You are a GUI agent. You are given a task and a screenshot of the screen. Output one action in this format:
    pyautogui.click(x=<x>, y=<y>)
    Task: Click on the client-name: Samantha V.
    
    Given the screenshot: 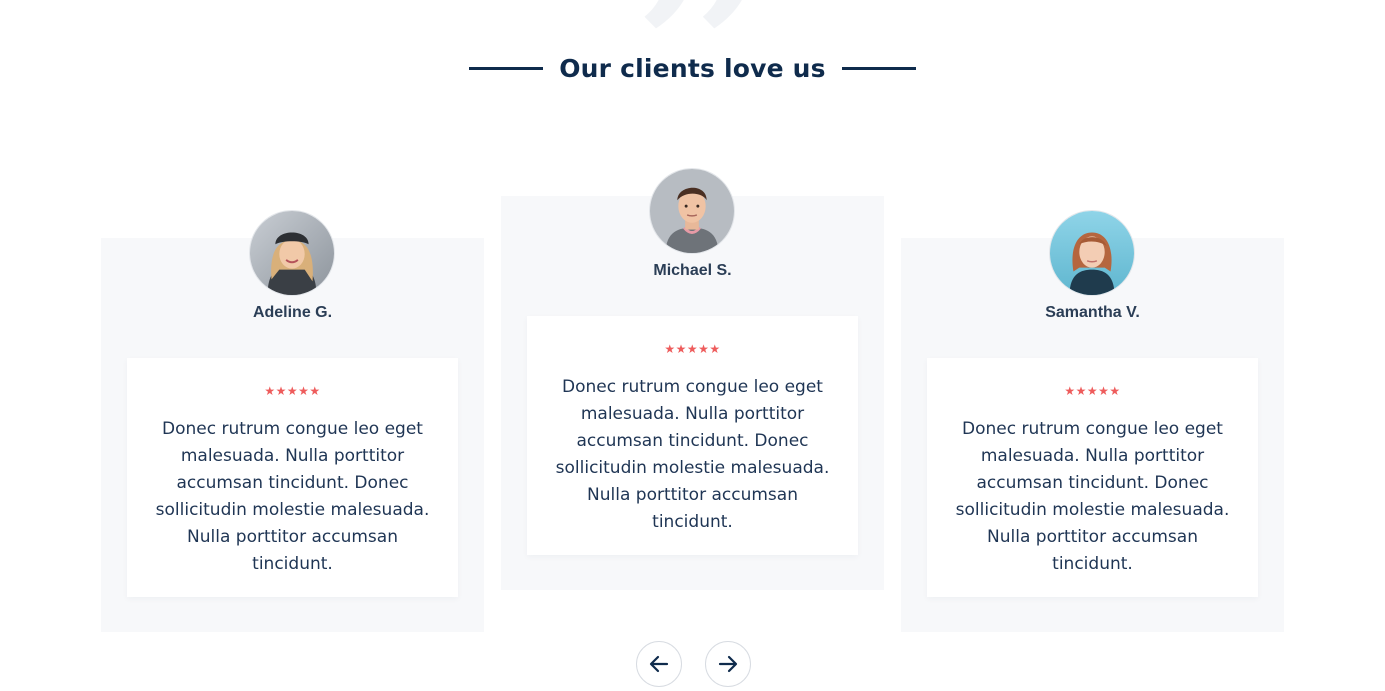 What is the action you would take?
    pyautogui.click(x=1092, y=312)
    